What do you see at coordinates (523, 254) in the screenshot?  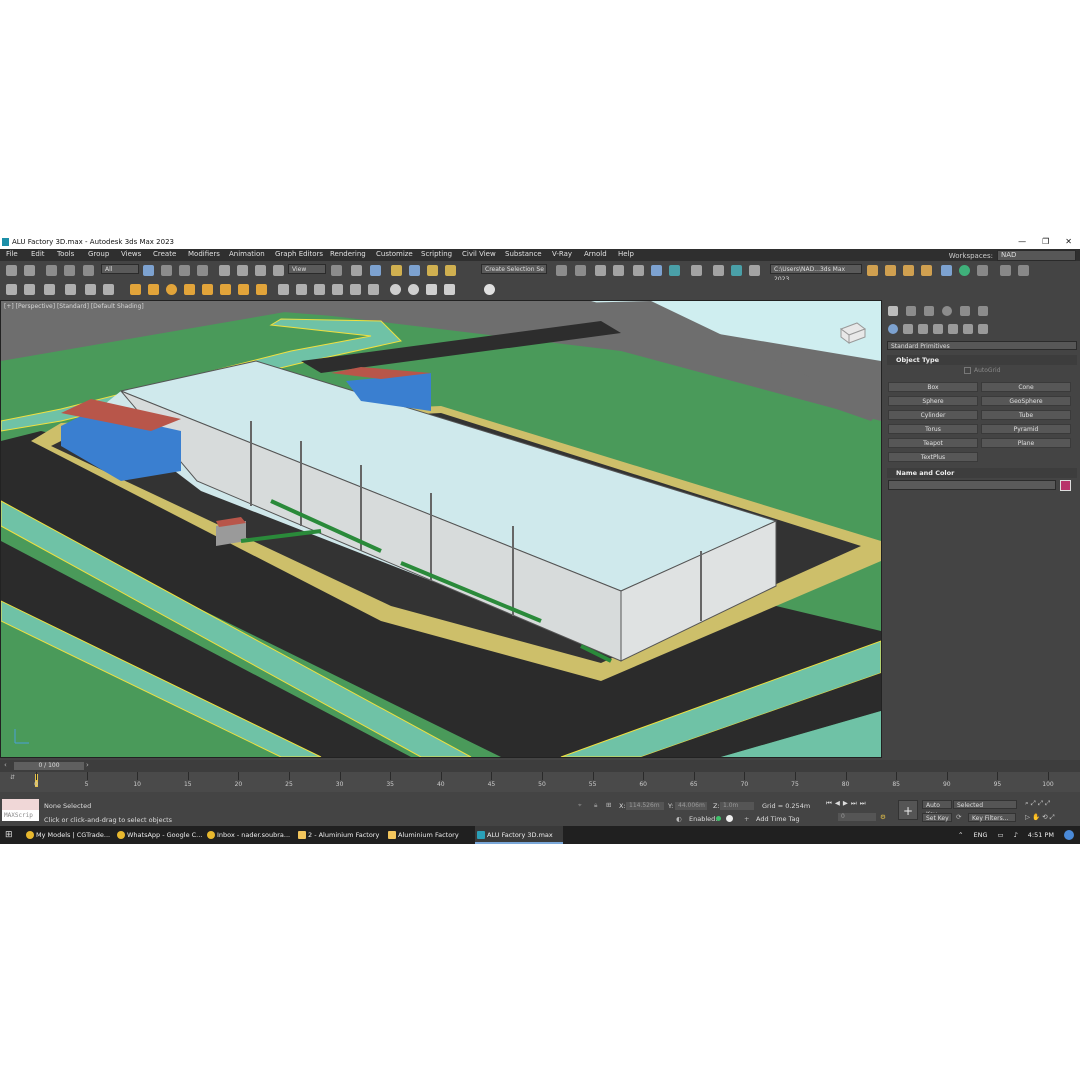 I see `menu-substance: Substance` at bounding box center [523, 254].